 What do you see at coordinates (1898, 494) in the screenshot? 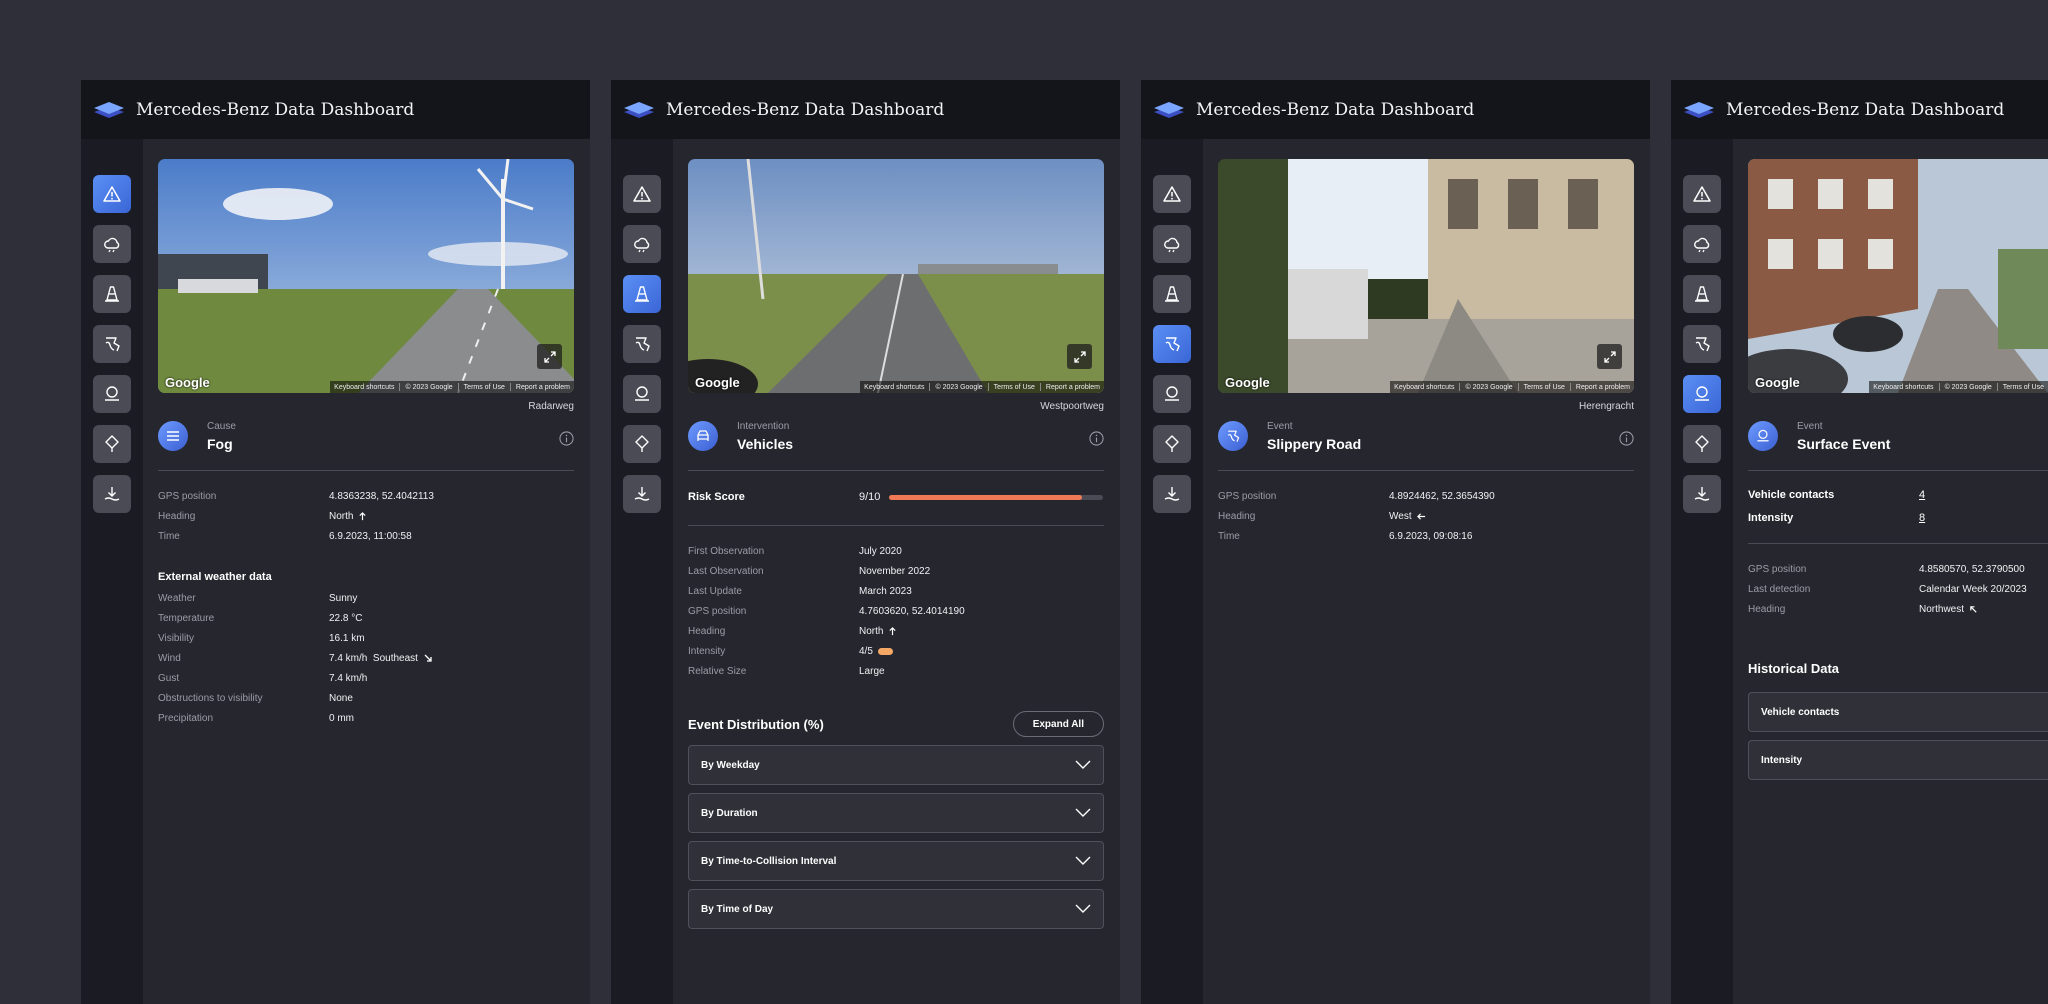
I see `count-row: Vehicle contacts 4` at bounding box center [1898, 494].